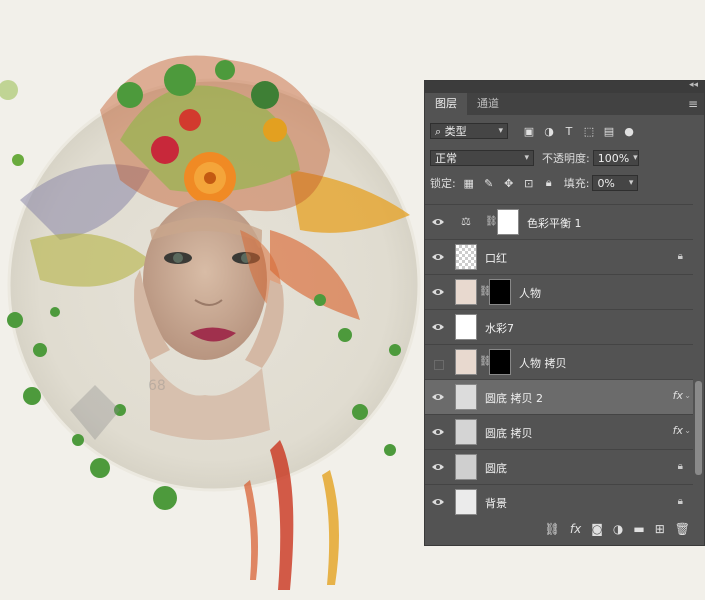  What do you see at coordinates (455, 131) in the screenshot?
I see `filter-type-label: 类型` at bounding box center [455, 131].